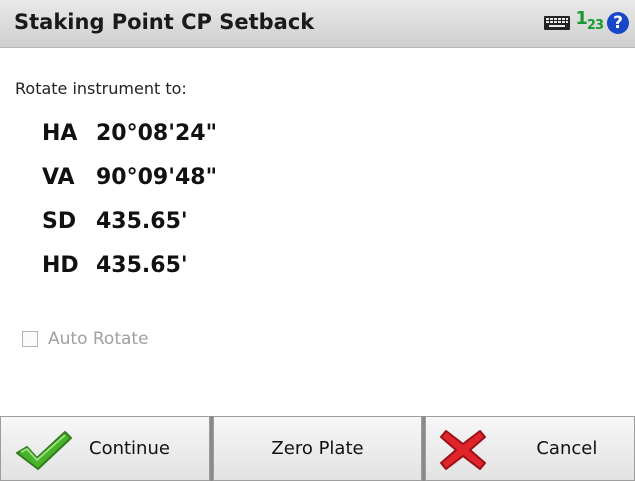 The image size is (635, 481). Describe the element at coordinates (157, 133) in the screenshot. I see `readout-value: 20°08'24"` at that location.